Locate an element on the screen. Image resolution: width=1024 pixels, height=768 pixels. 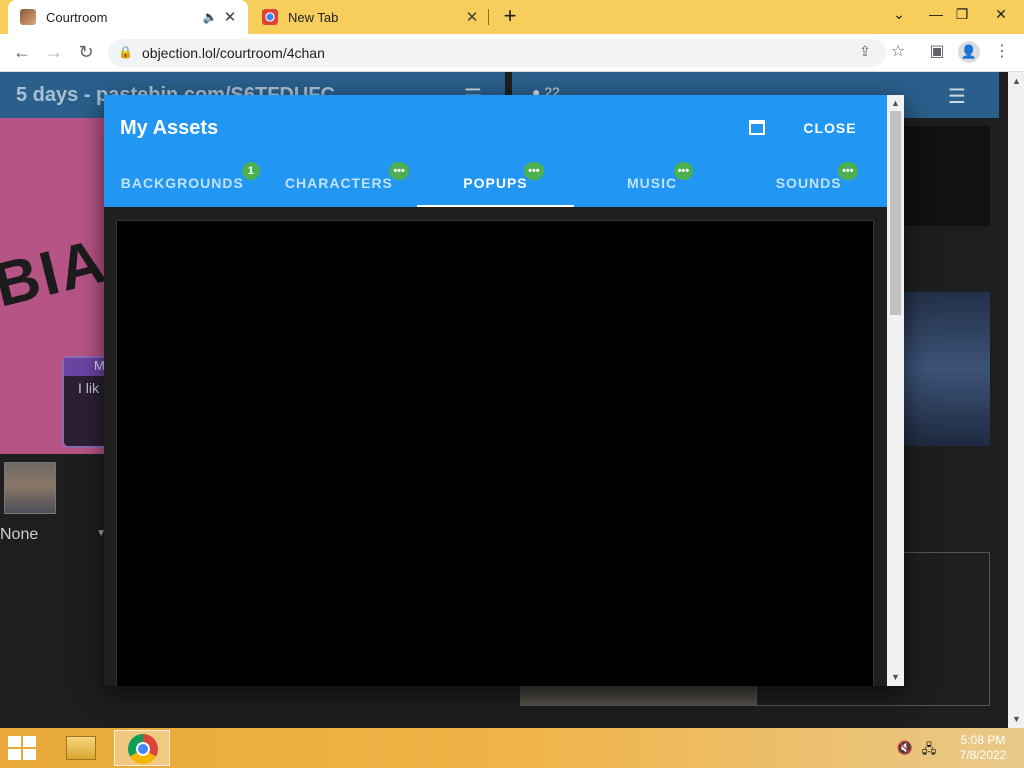
tab-title: Courtroom is located at coordinates (77, 17).